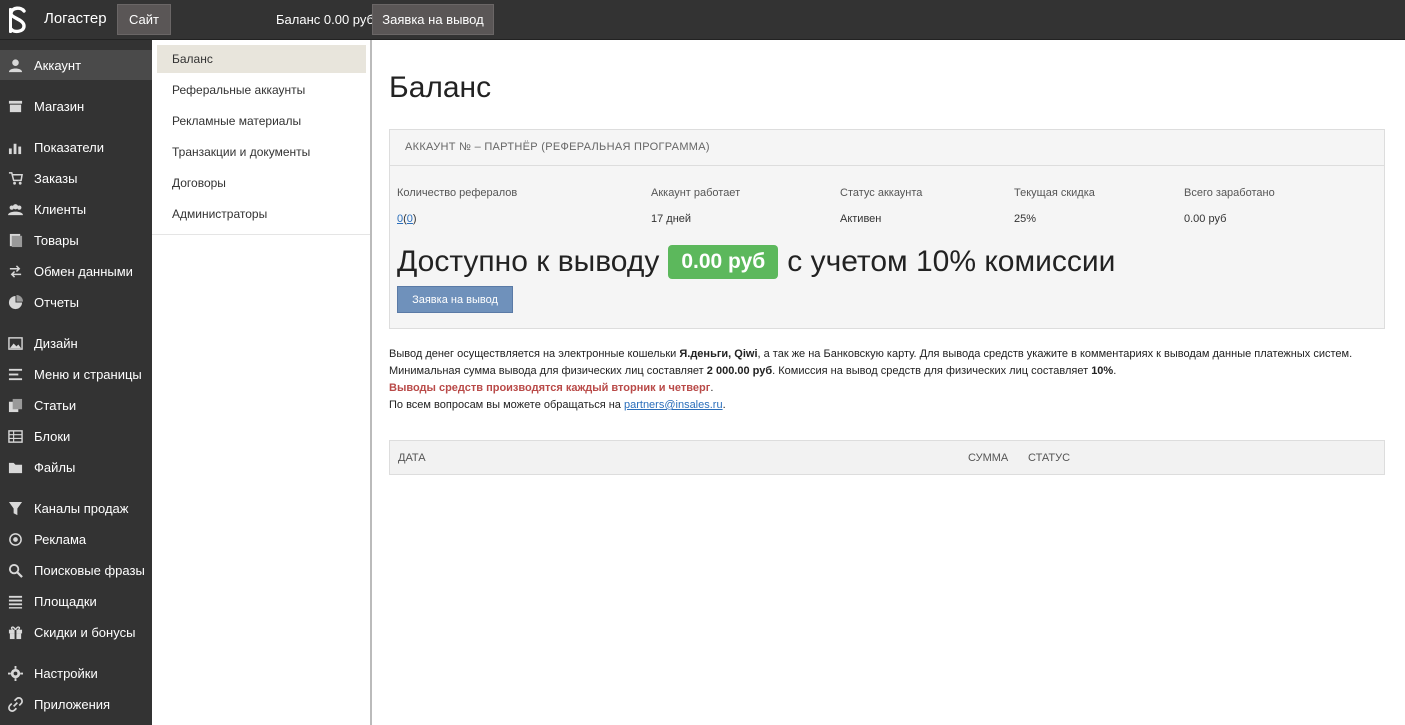  What do you see at coordinates (85, 632) in the screenshot?
I see `sidebar-item-label: Скидки и бонусы` at bounding box center [85, 632].